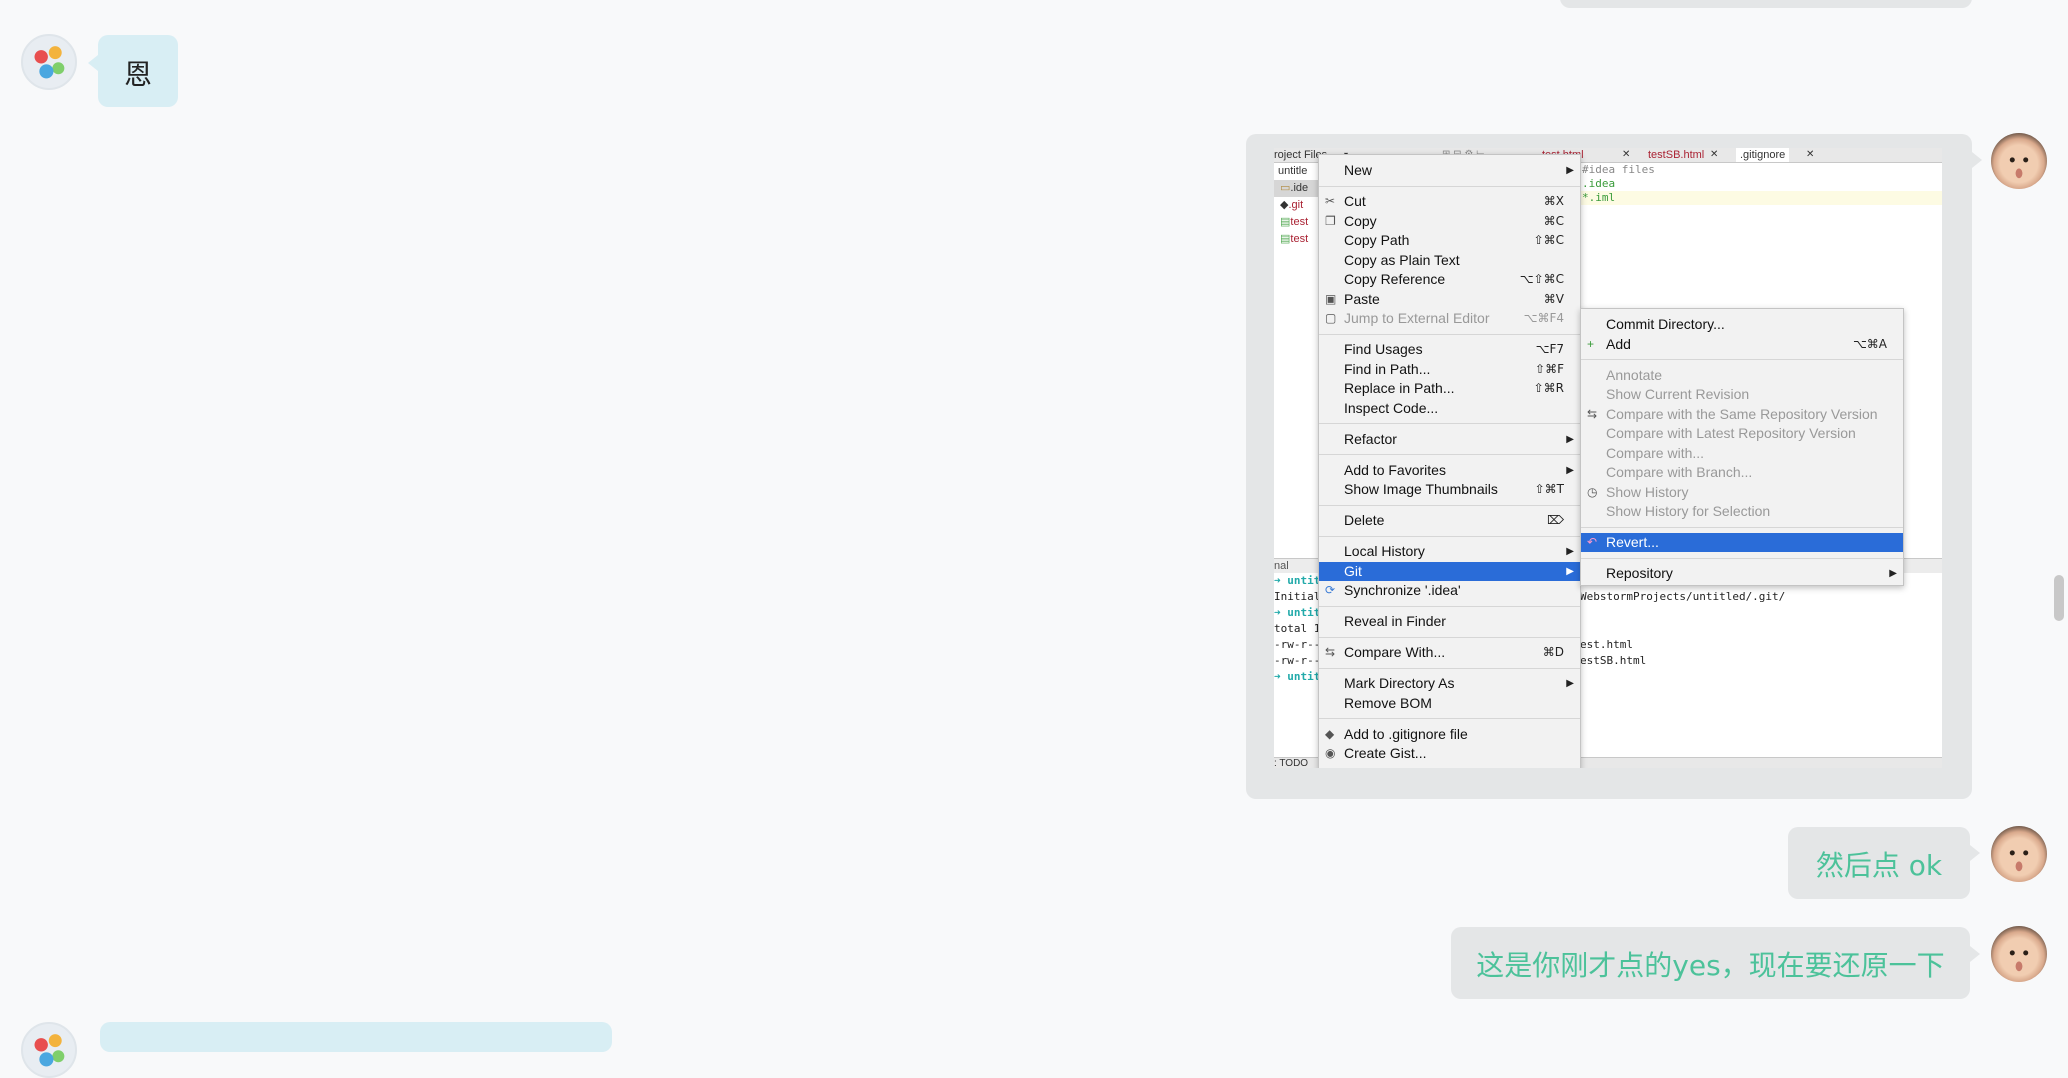  I want to click on menu-item-repository: Repository ▶, so click(1742, 573).